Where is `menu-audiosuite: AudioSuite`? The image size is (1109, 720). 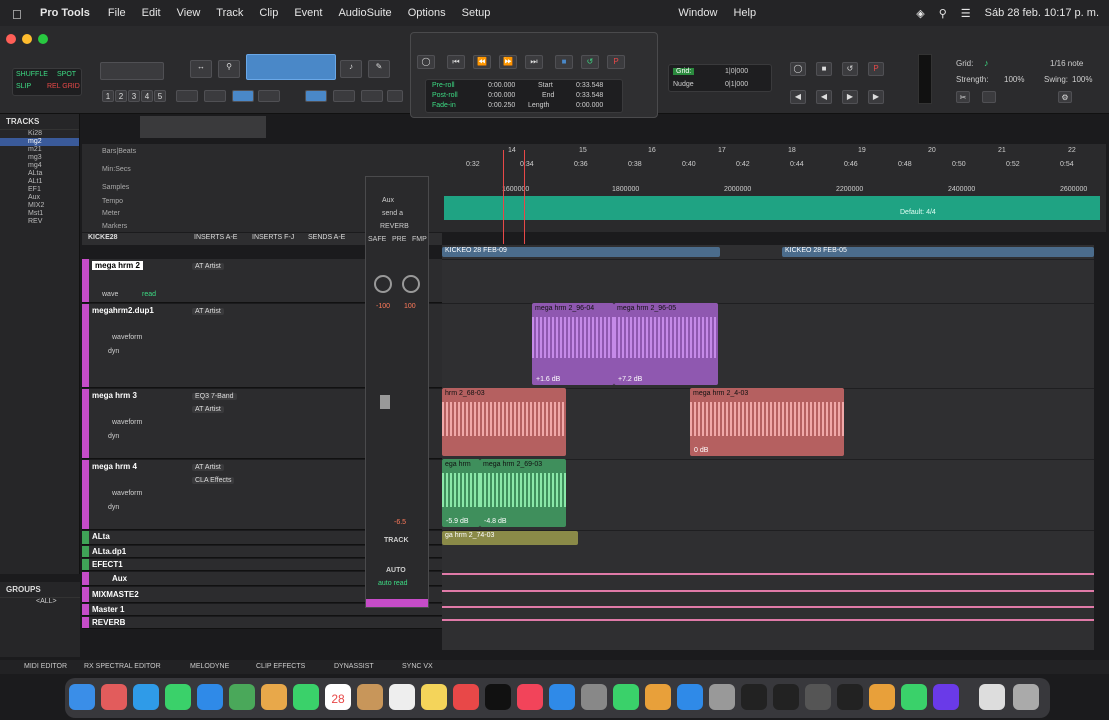 menu-audiosuite: AudioSuite is located at coordinates (364, 13).